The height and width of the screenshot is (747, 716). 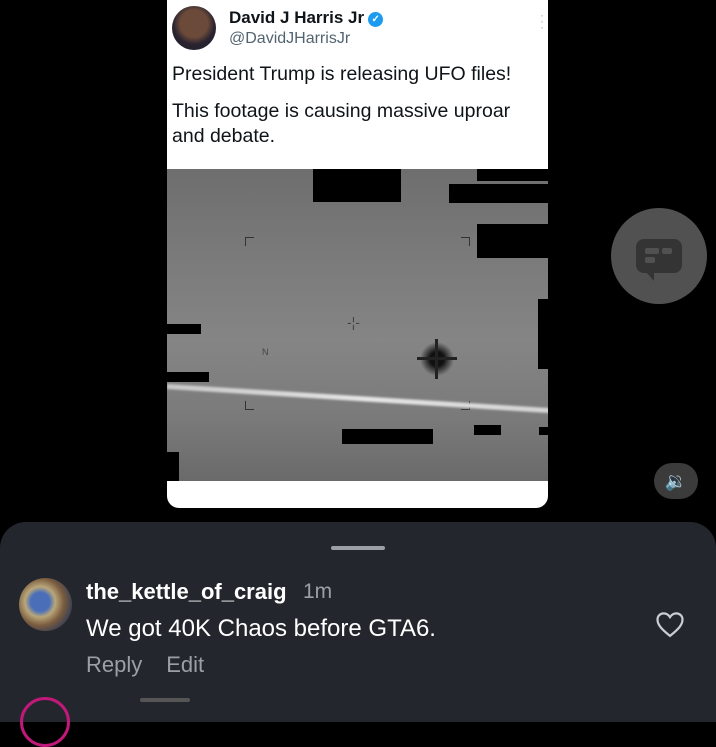 I want to click on tweet-author-name-text: David J Harris Jr, so click(x=297, y=17).